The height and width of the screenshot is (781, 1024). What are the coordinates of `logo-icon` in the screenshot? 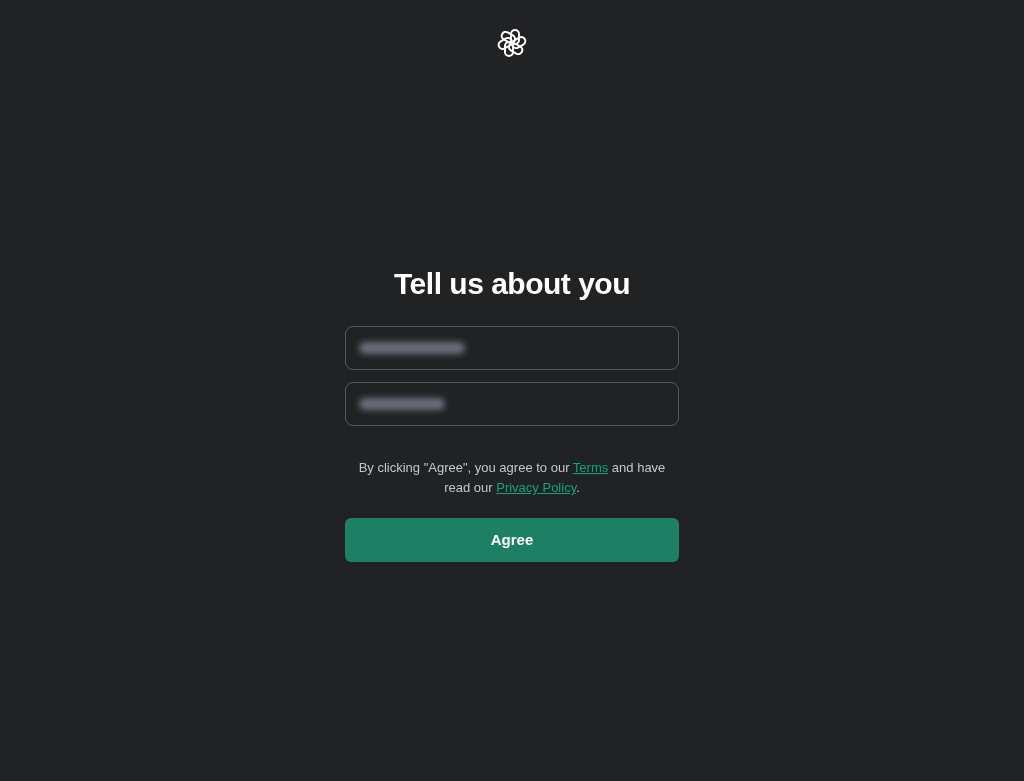 It's located at (512, 43).